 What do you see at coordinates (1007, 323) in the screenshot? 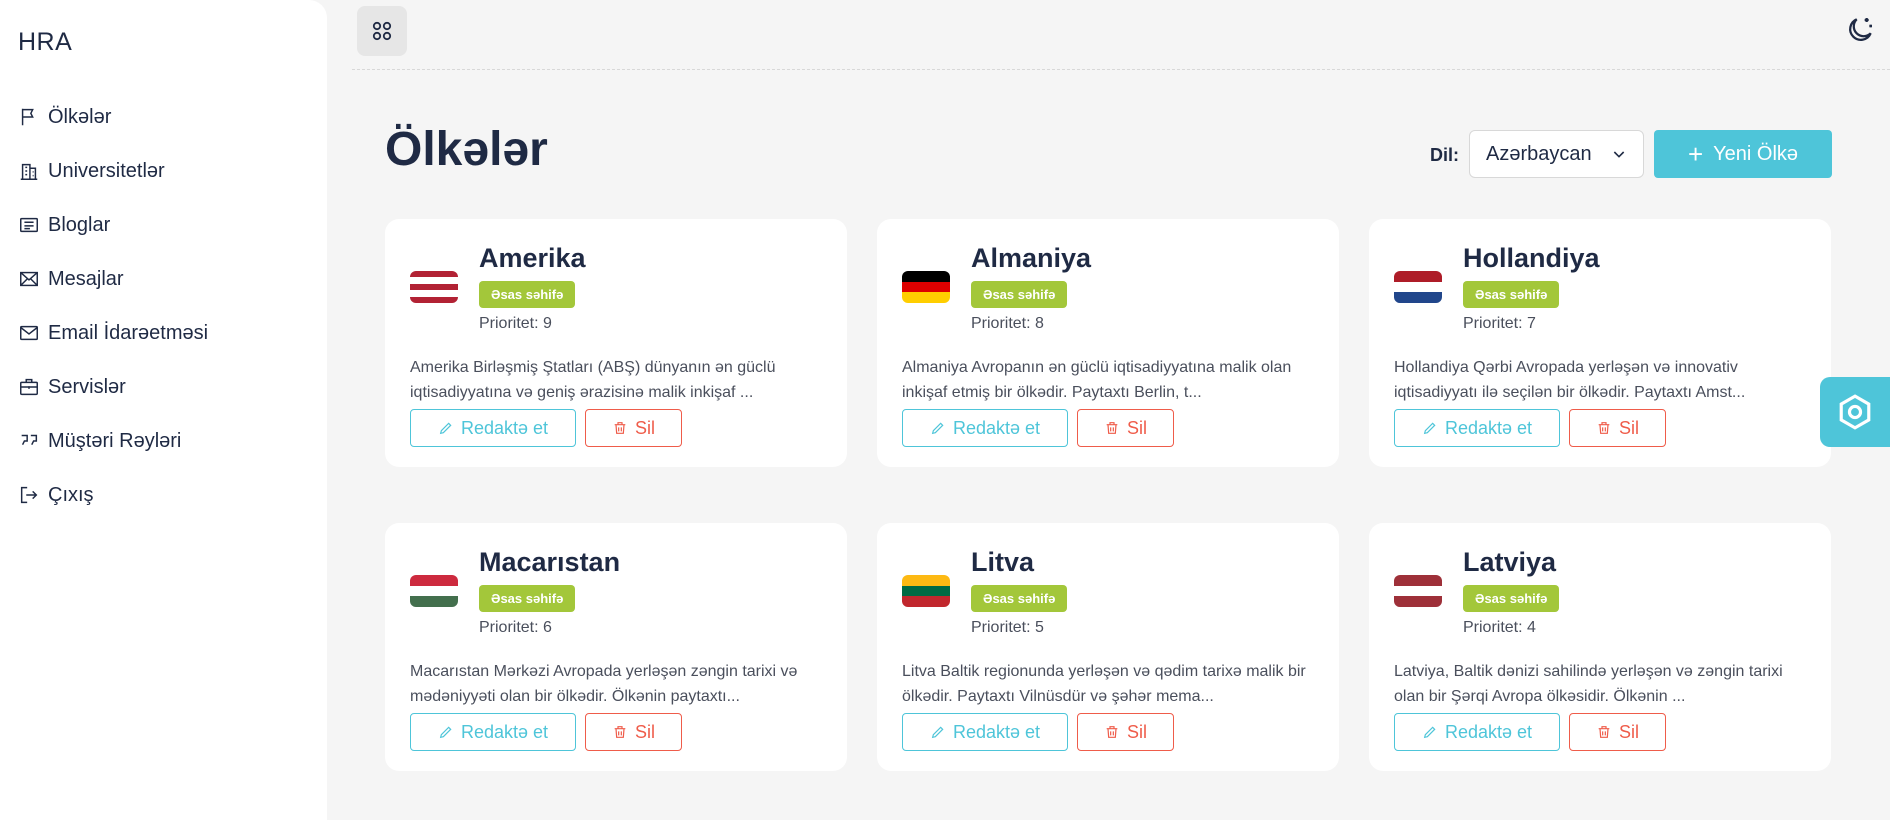
I see `priority-text: Prioritet: 8` at bounding box center [1007, 323].